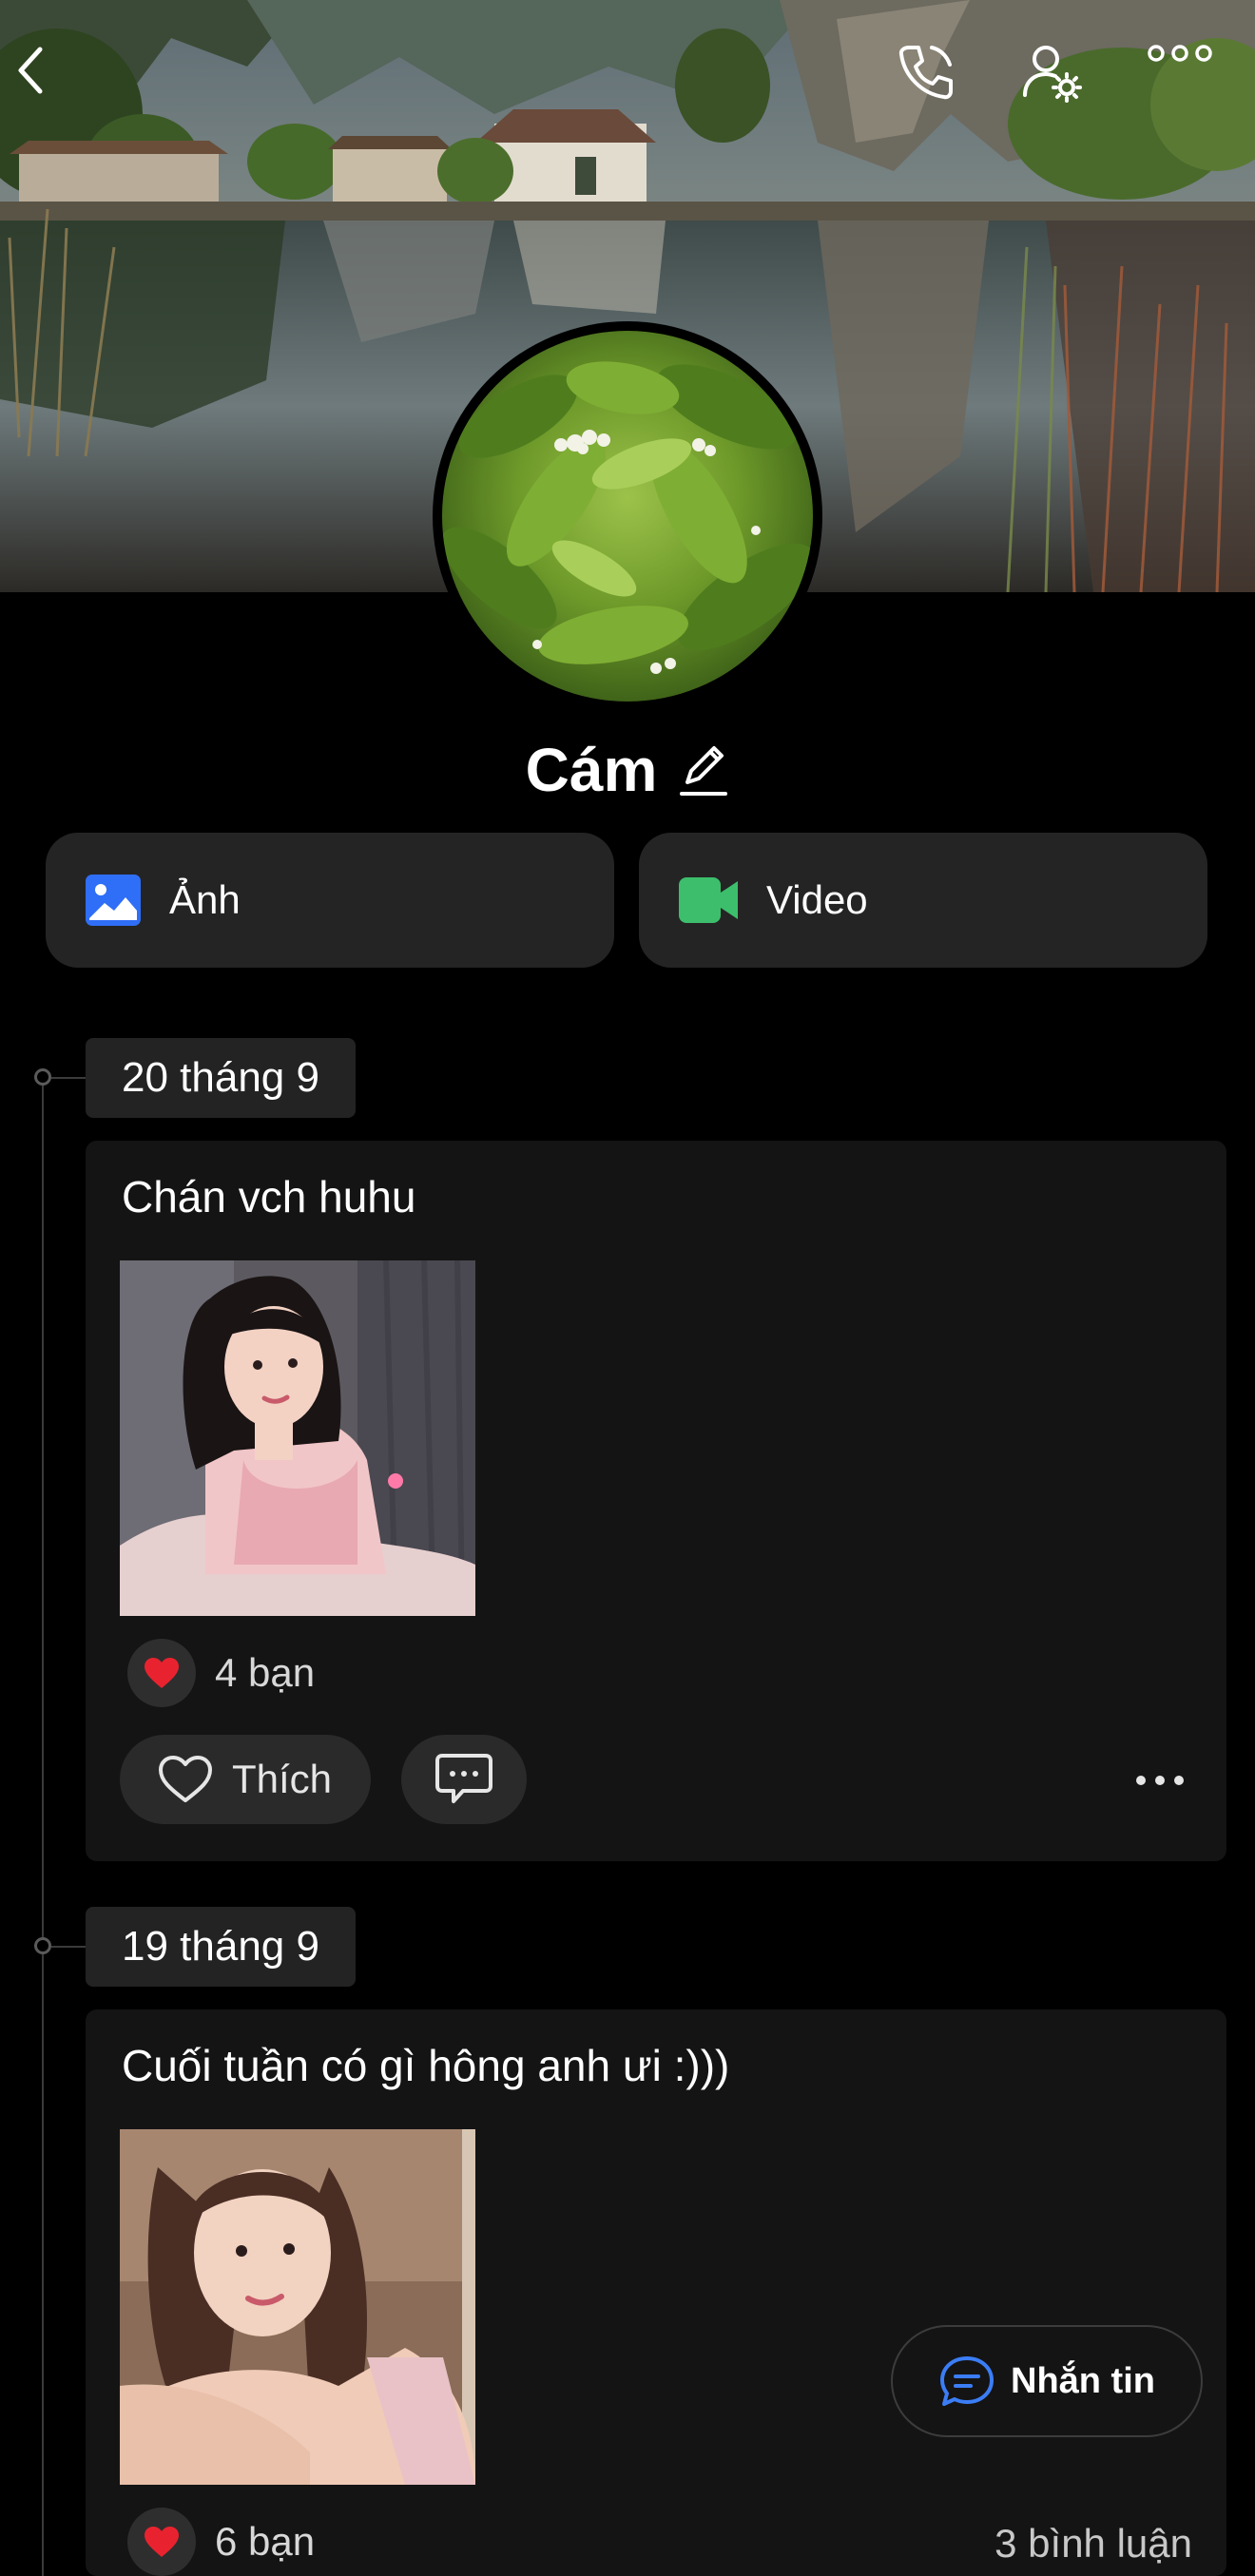 This screenshot has height=2576, width=1255. I want to click on chat-bubble-icon, so click(967, 2381).